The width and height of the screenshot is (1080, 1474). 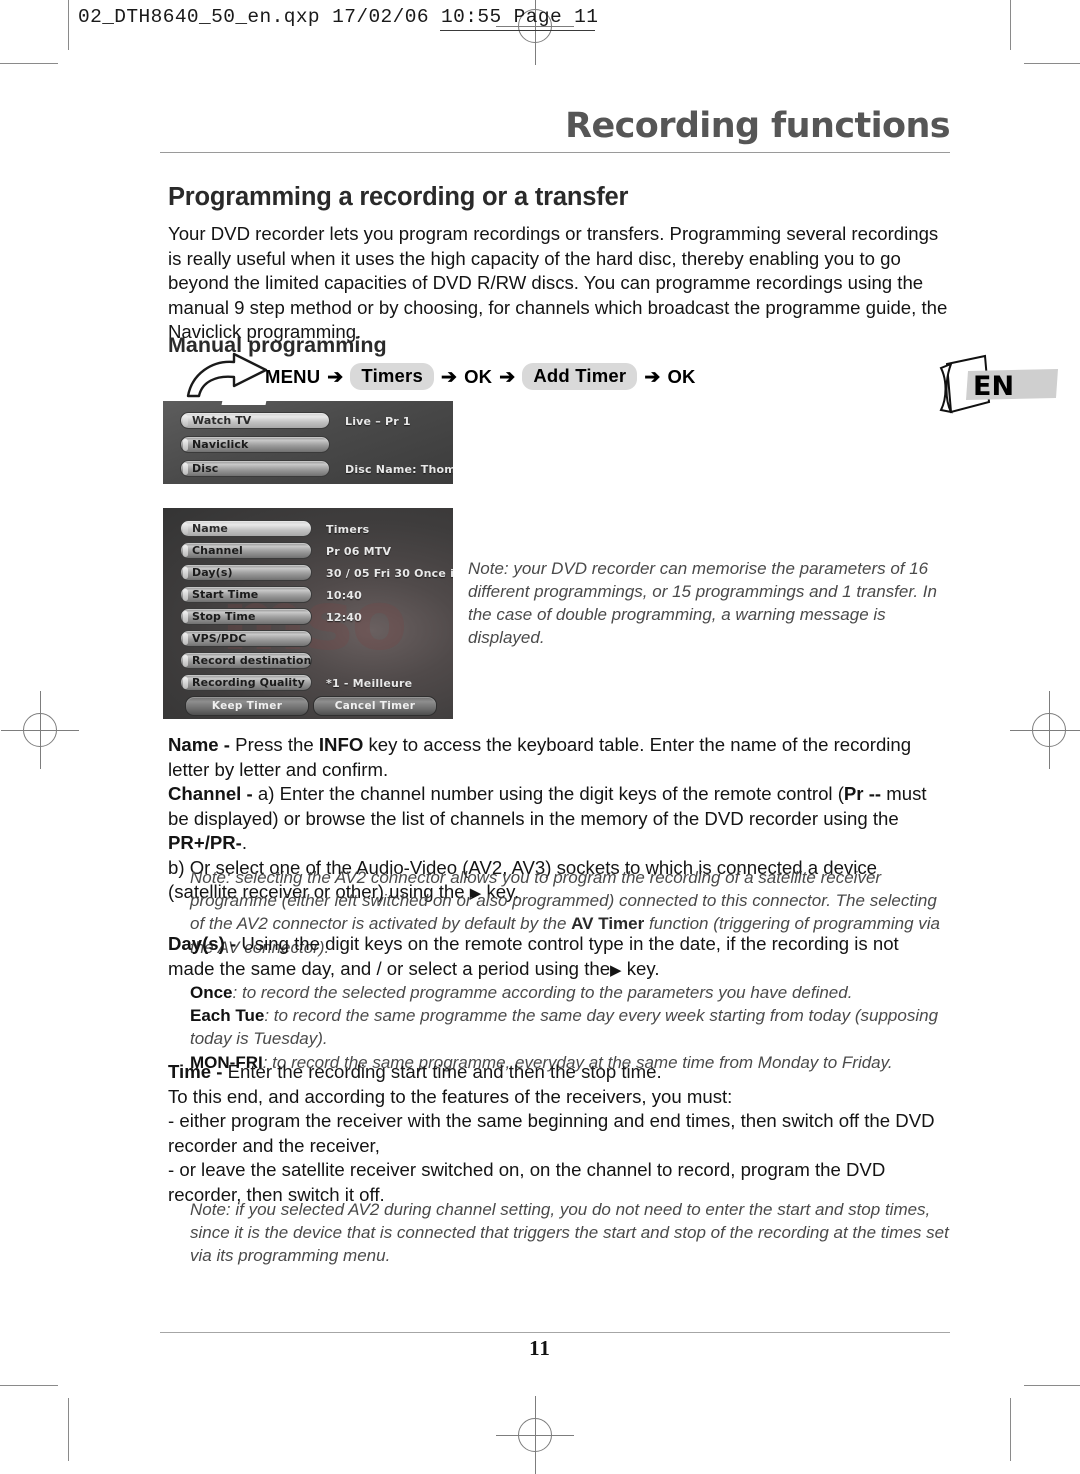 I want to click on osd-label-disc: Disc, so click(x=205, y=468).